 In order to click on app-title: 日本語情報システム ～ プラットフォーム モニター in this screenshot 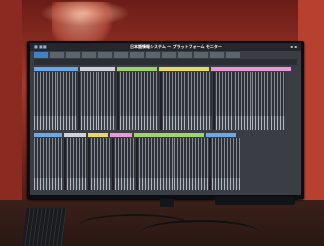, I will do `click(176, 46)`.